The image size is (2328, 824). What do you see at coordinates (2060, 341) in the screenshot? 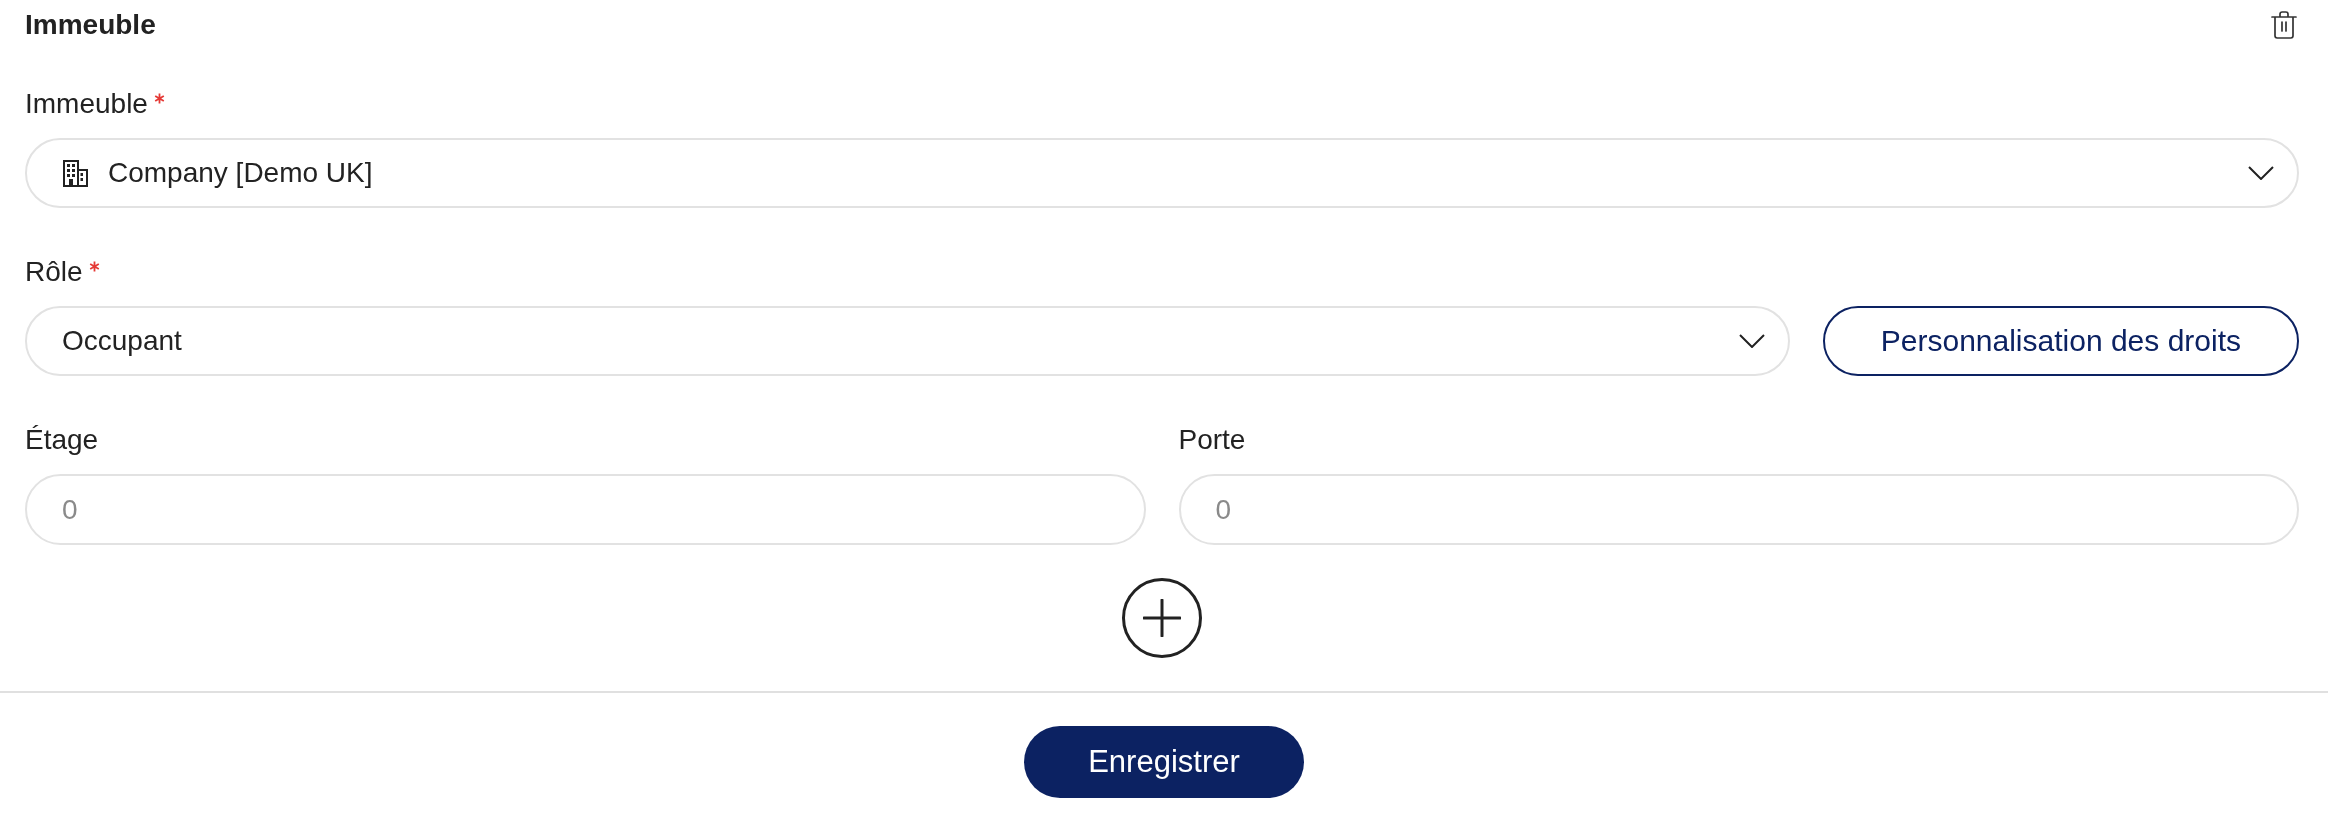
I see `rights-button: Personnalisation des droits` at bounding box center [2060, 341].